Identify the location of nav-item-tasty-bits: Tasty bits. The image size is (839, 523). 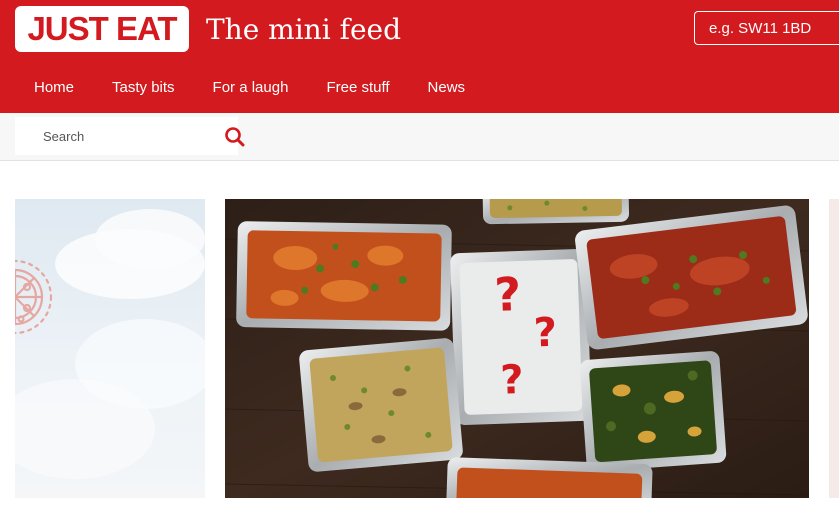
(143, 88).